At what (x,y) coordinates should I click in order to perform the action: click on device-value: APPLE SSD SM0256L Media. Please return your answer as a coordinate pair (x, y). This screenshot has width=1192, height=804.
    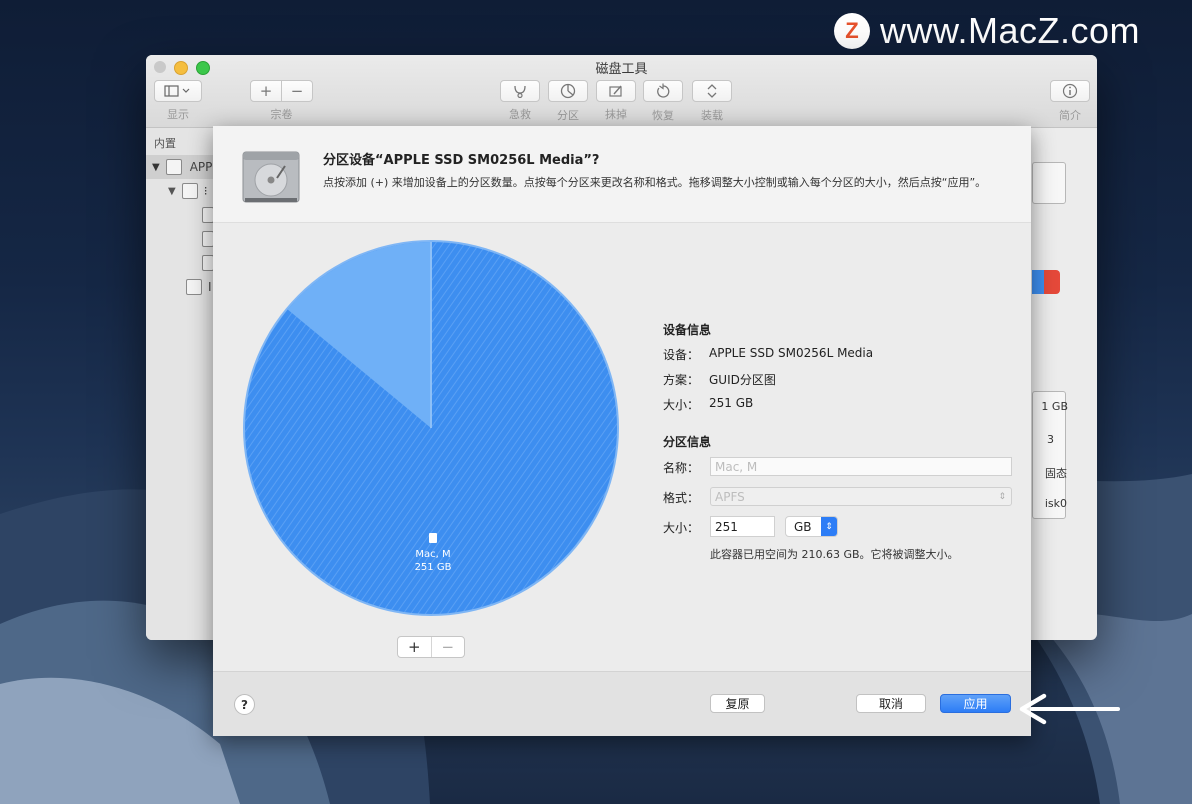
    Looking at the image, I should click on (791, 353).